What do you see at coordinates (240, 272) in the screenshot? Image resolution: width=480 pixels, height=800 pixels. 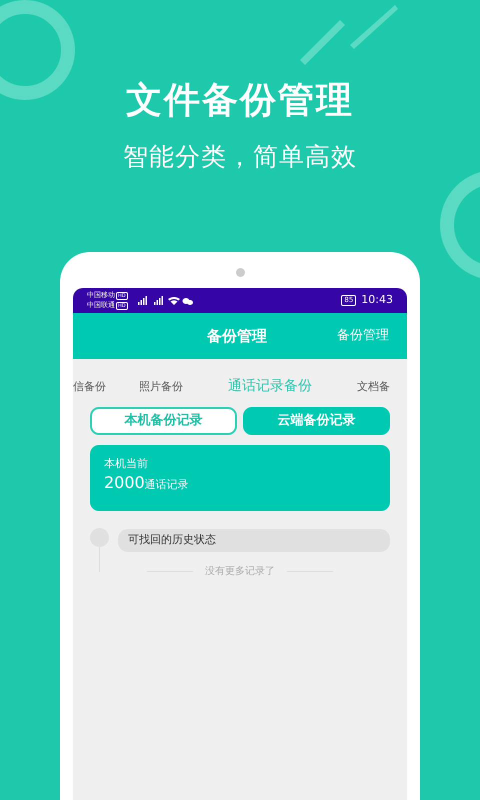 I see `camera-icon` at bounding box center [240, 272].